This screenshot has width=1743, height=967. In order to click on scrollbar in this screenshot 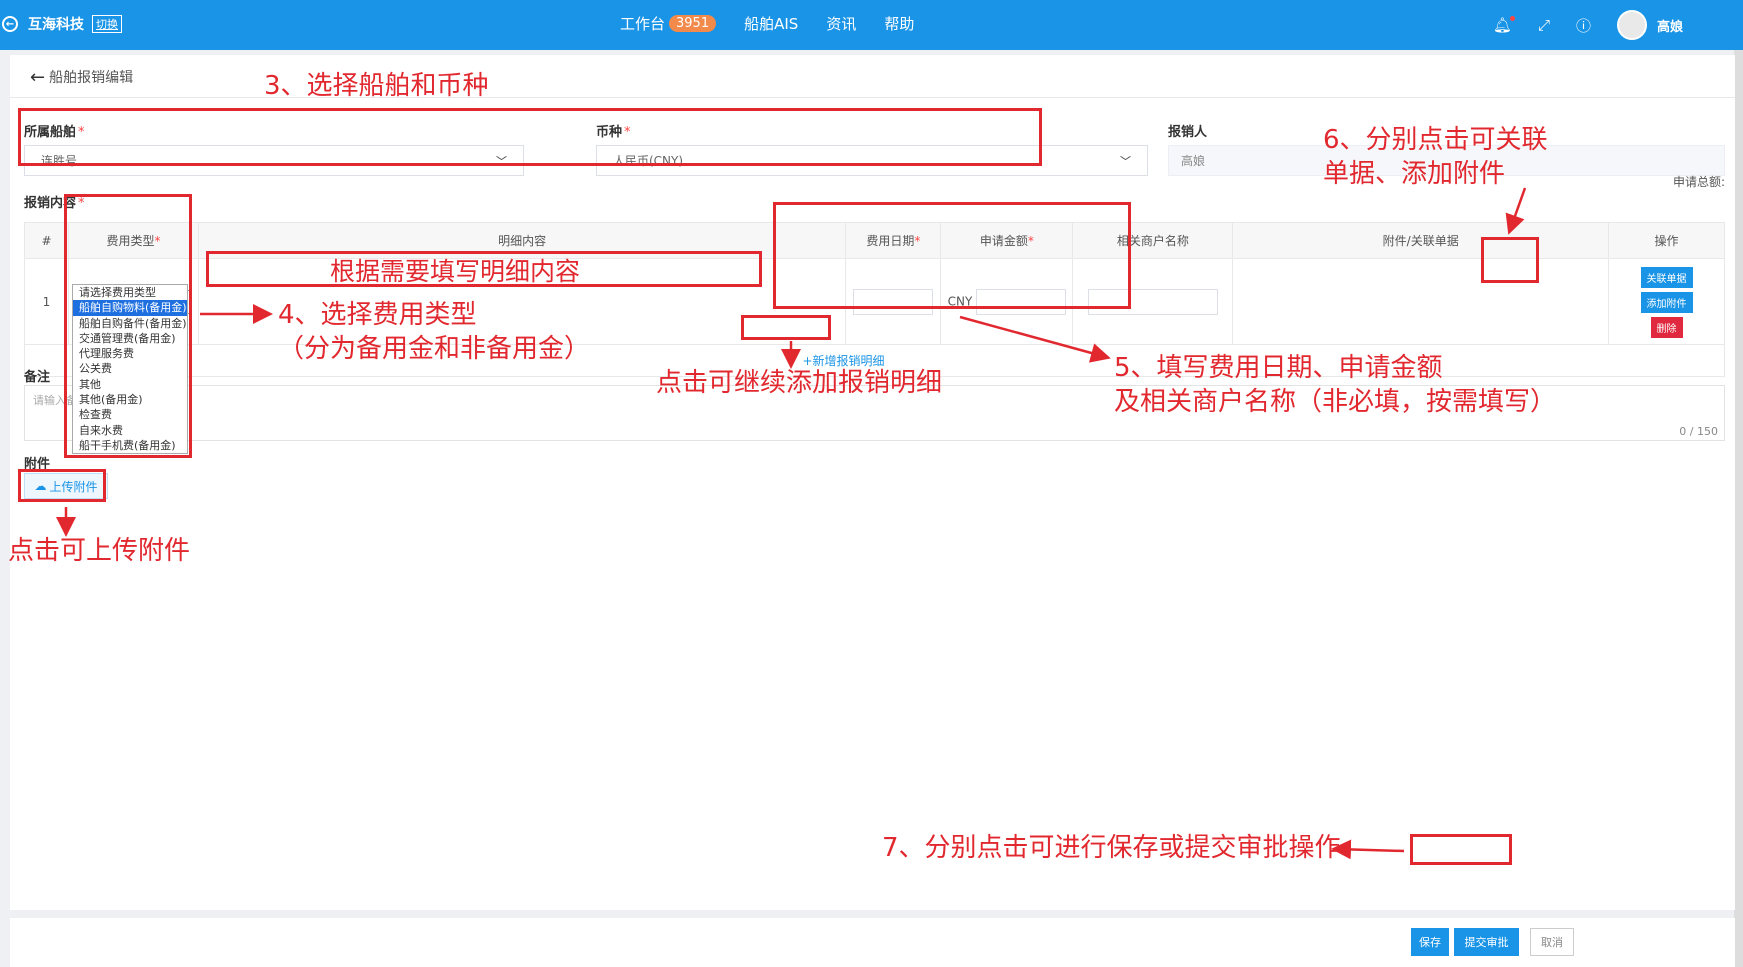, I will do `click(1738, 508)`.